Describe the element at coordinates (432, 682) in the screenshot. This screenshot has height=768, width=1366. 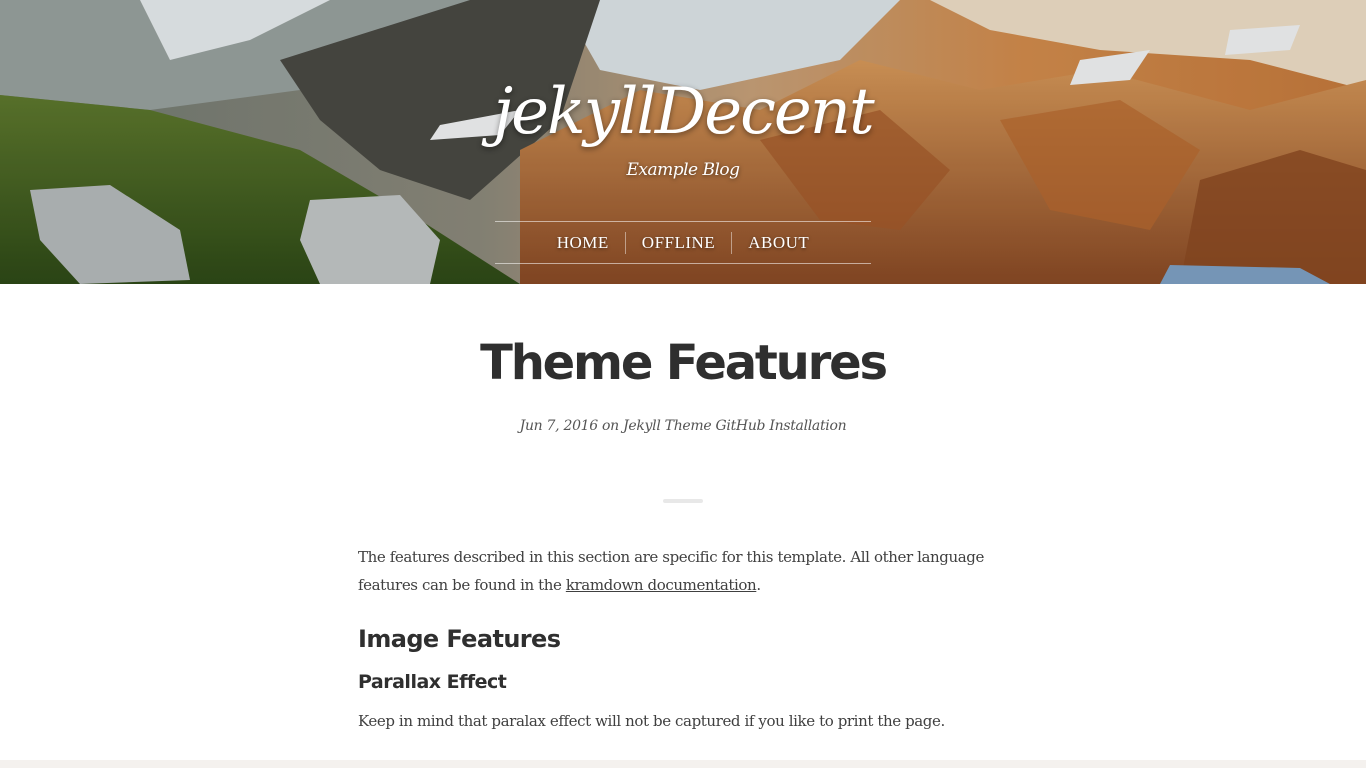
I see `subsection-heading-parallax-effect: Parallax Effect` at that location.